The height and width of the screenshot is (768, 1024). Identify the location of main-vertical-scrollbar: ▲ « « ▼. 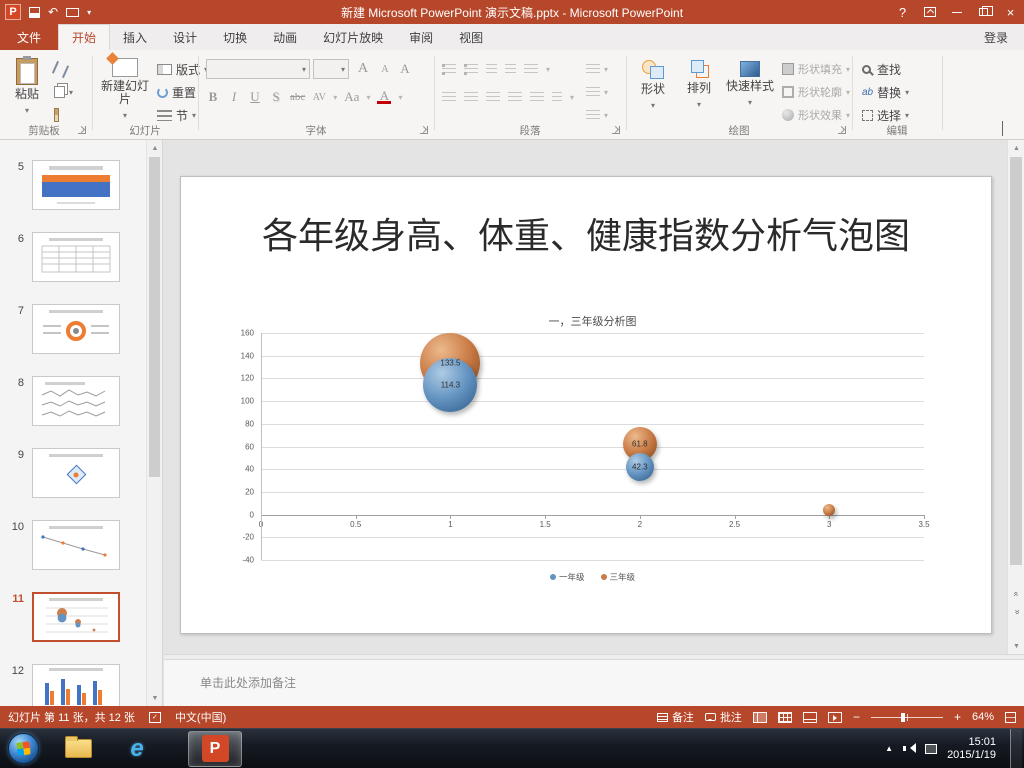
(1015, 397).